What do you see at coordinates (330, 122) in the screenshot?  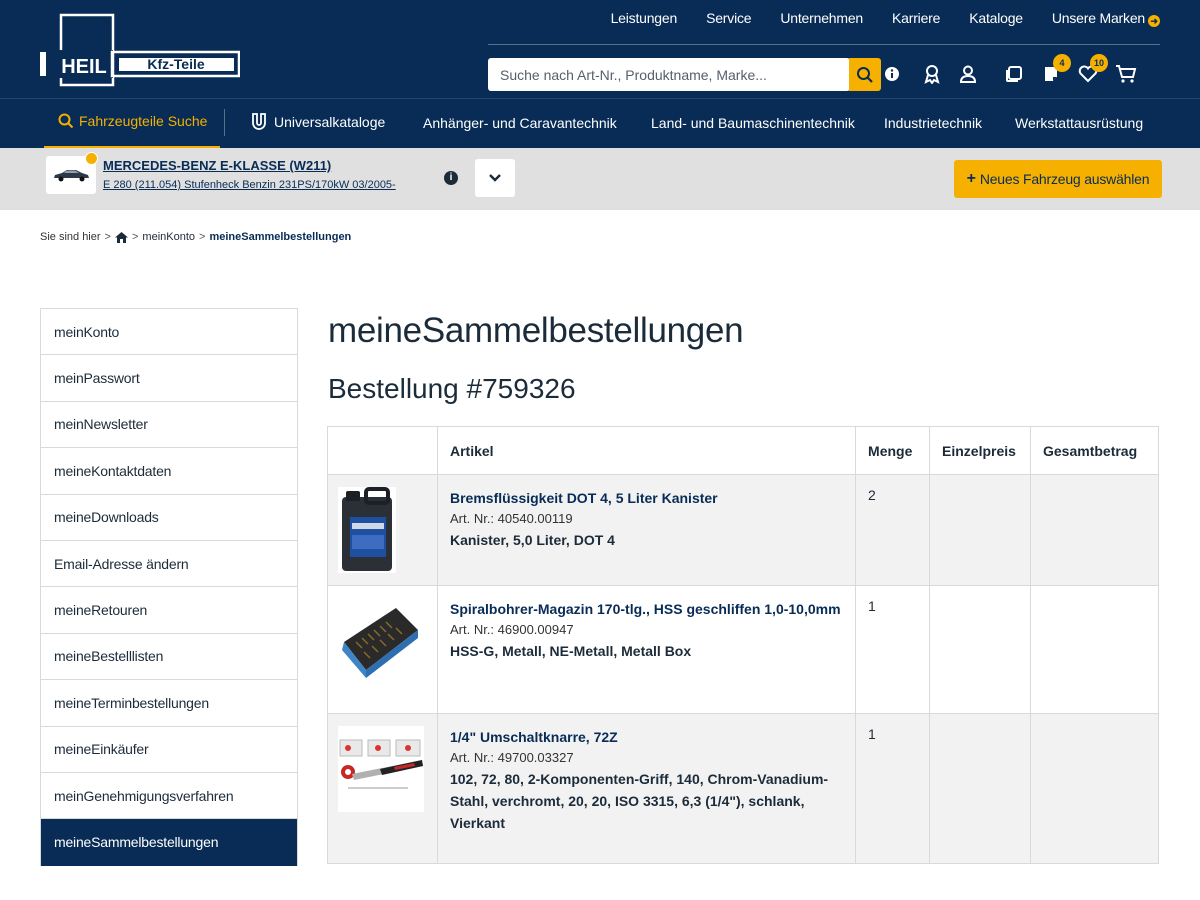 I see `cat-label: Universalkataloge` at bounding box center [330, 122].